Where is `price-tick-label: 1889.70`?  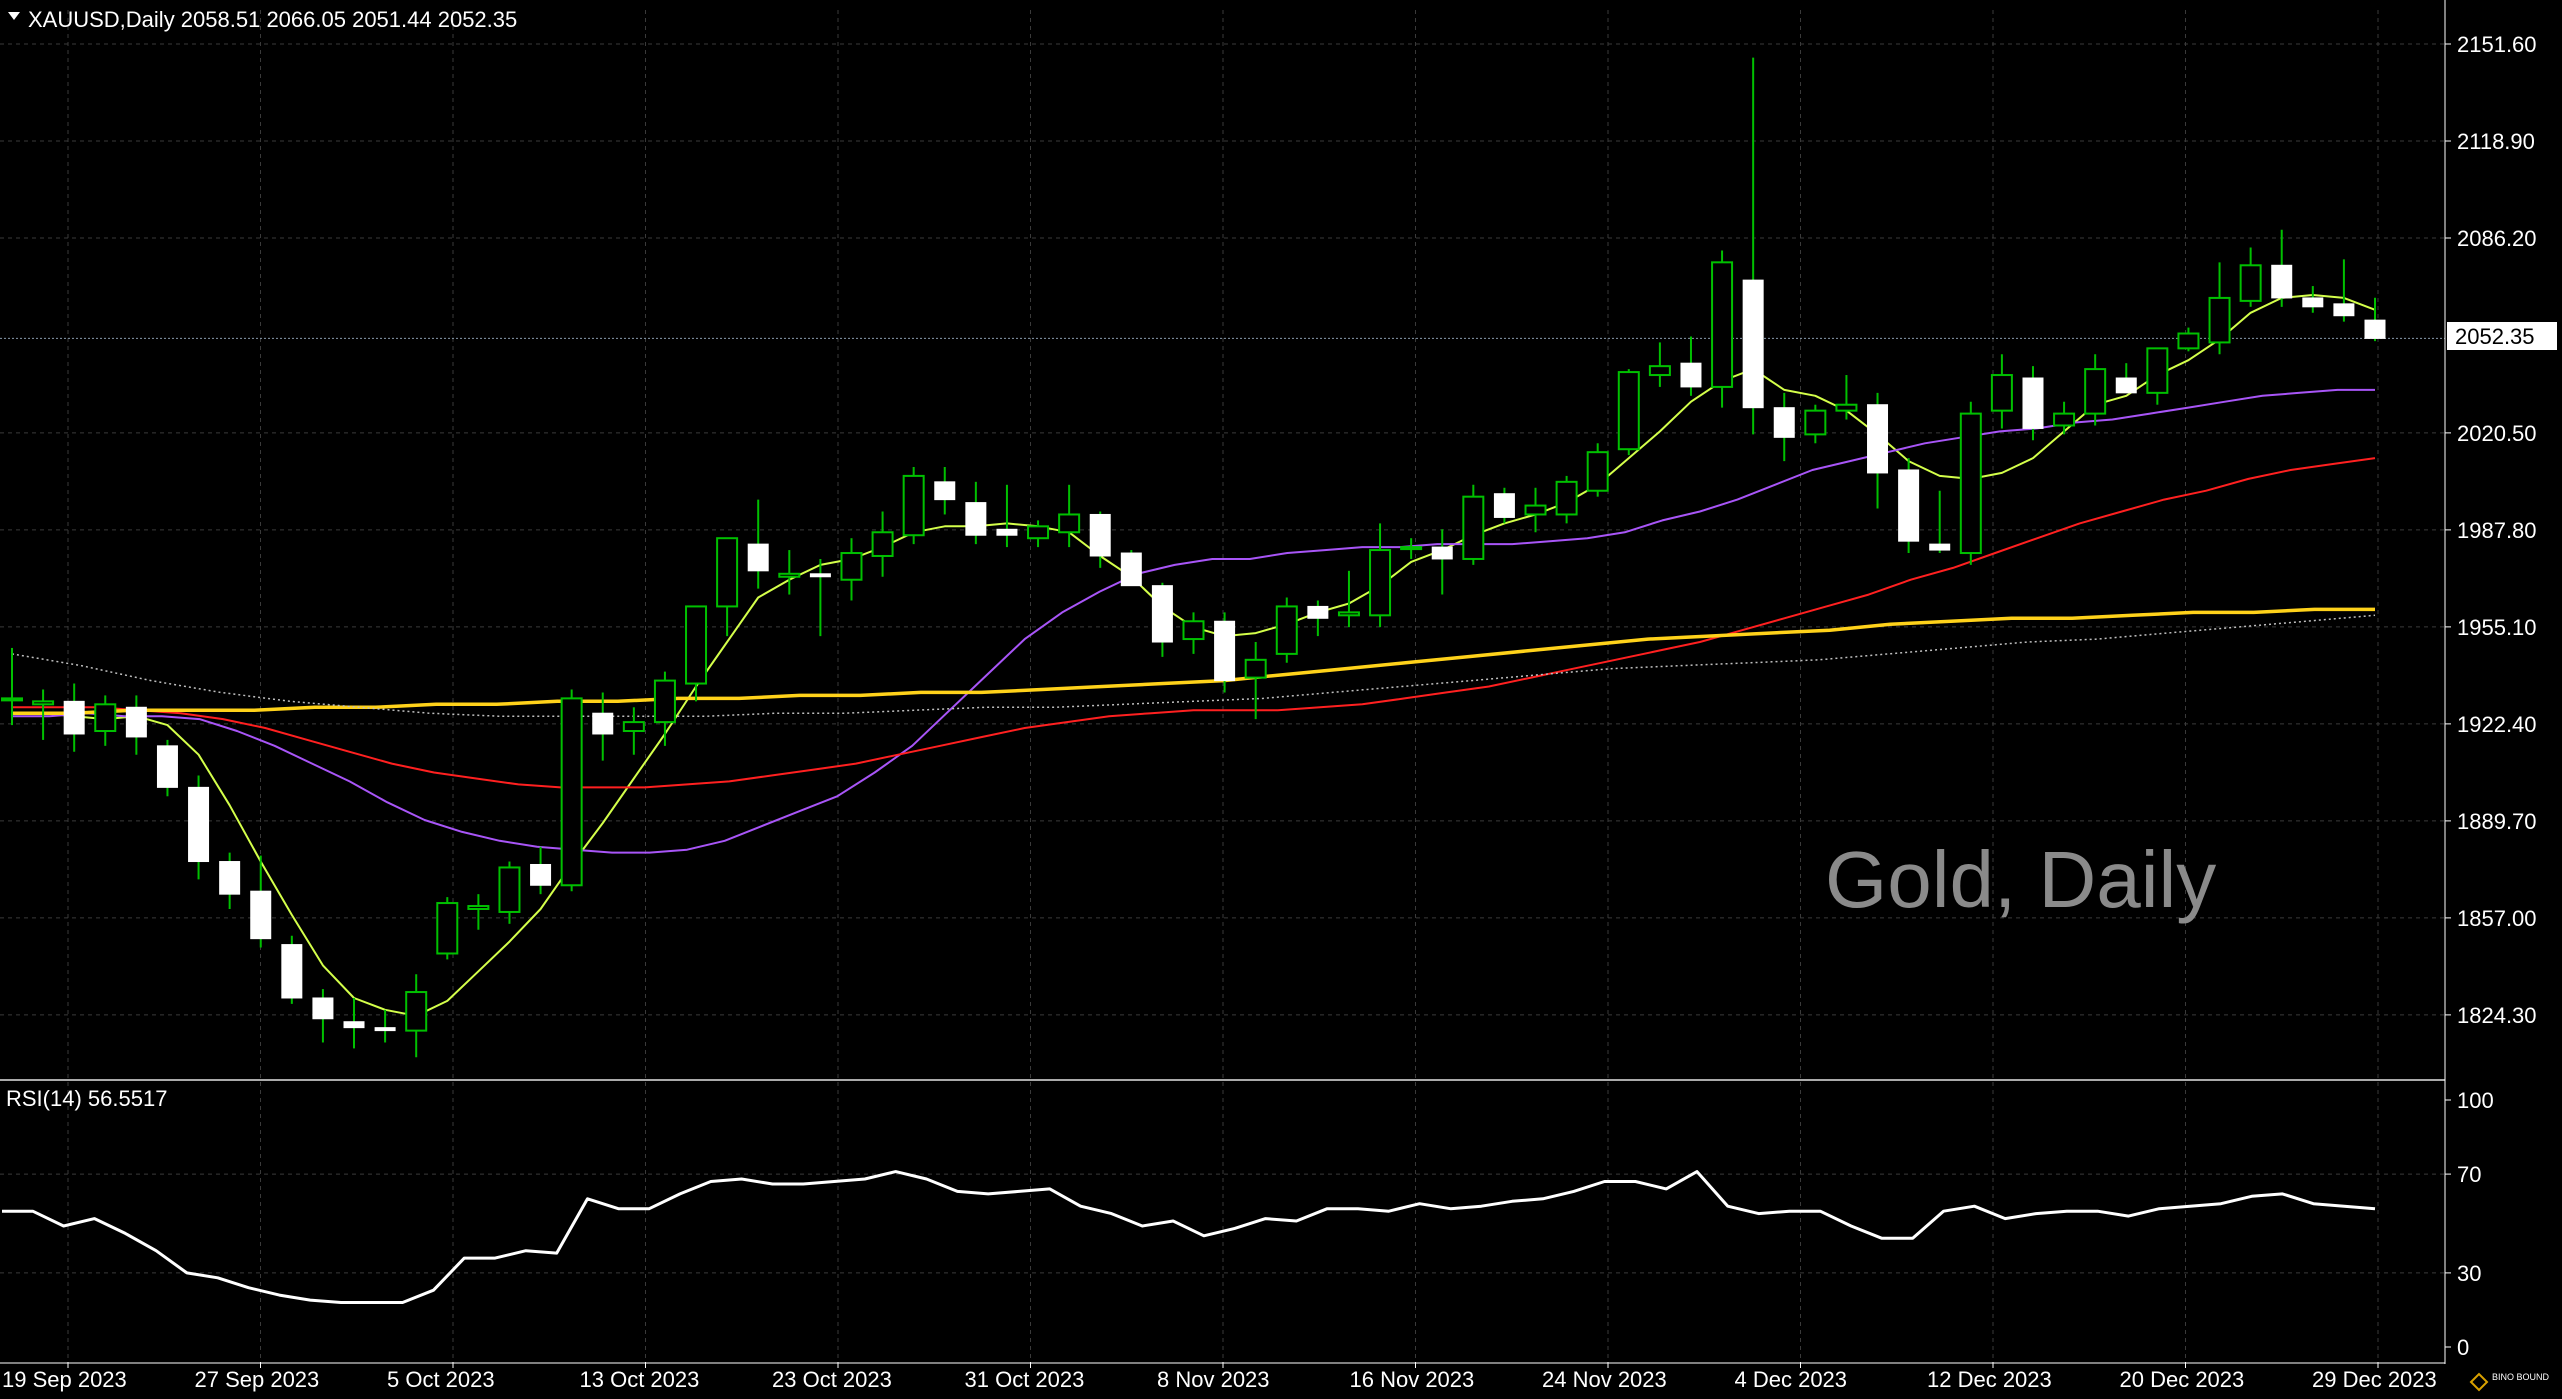
price-tick-label: 1889.70 is located at coordinates (2497, 821).